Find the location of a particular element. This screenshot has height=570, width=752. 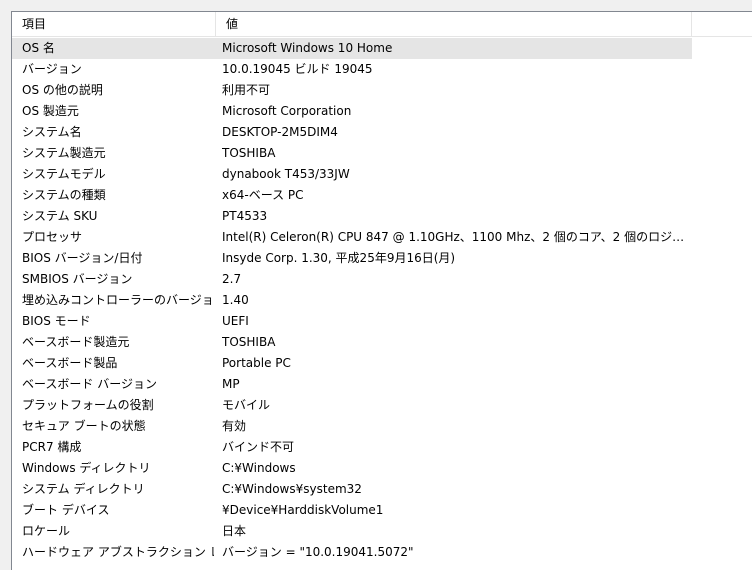

table-row: システム ディレクトリ C:¥Windows¥system32 is located at coordinates (382, 489).